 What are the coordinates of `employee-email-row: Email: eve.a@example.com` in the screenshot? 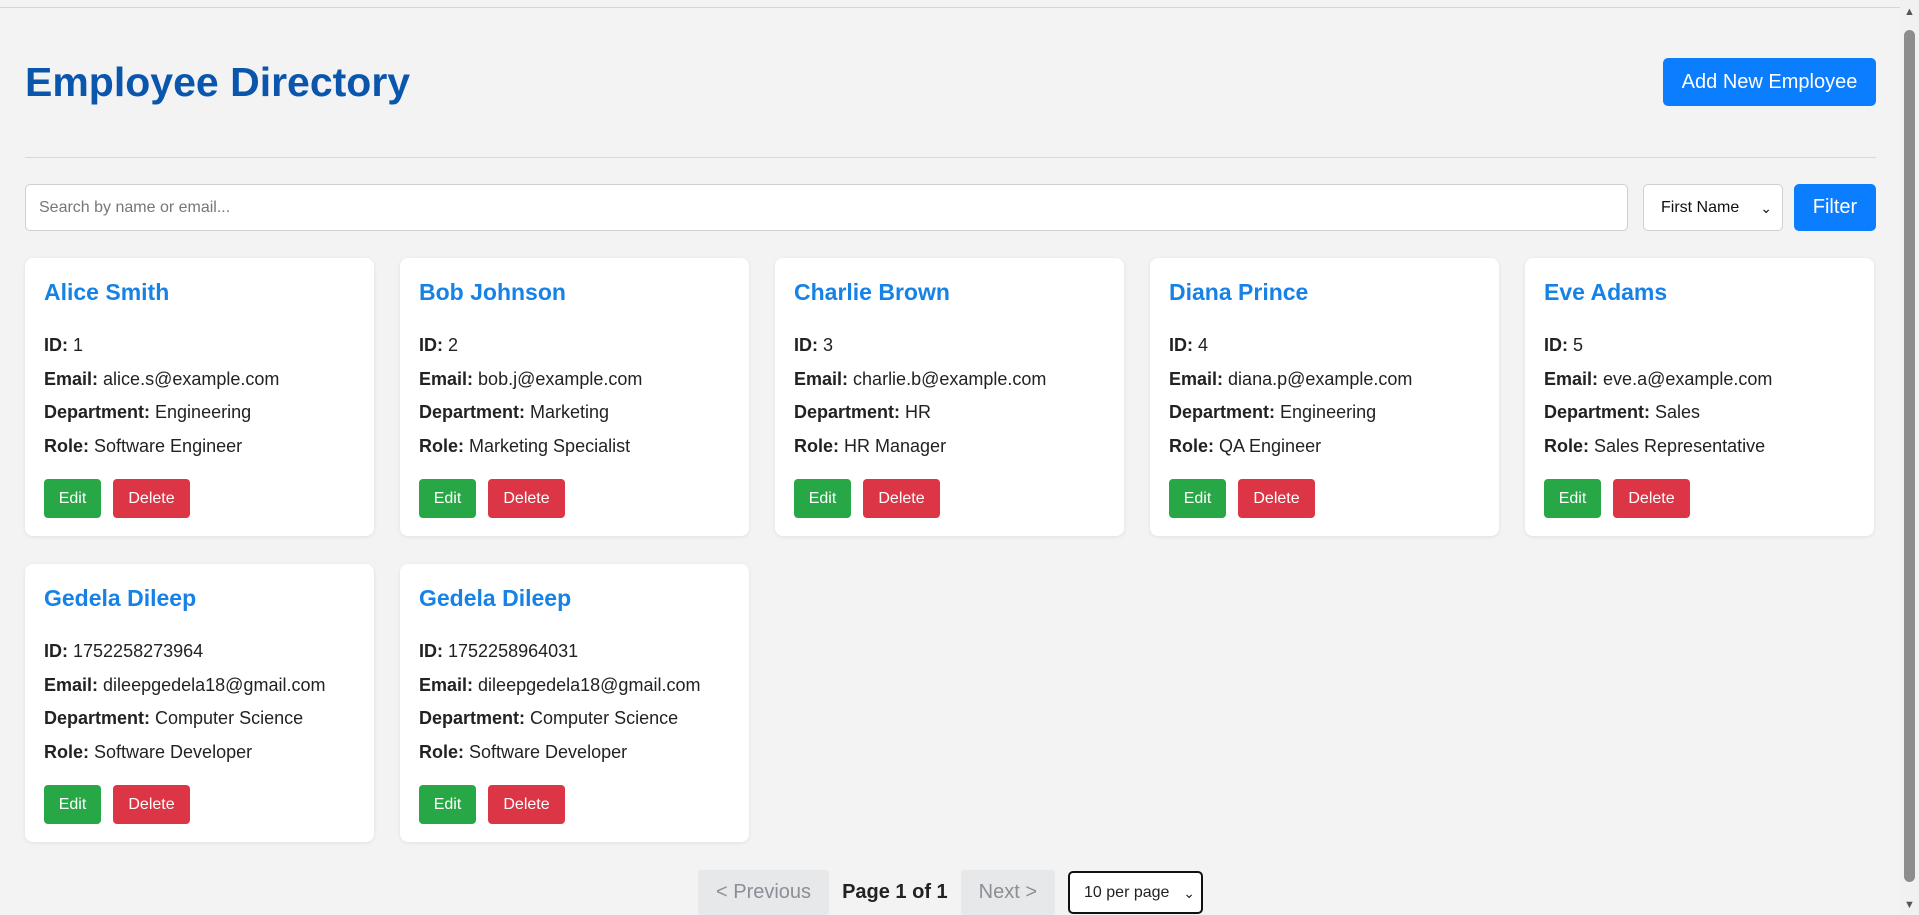 It's located at (1699, 380).